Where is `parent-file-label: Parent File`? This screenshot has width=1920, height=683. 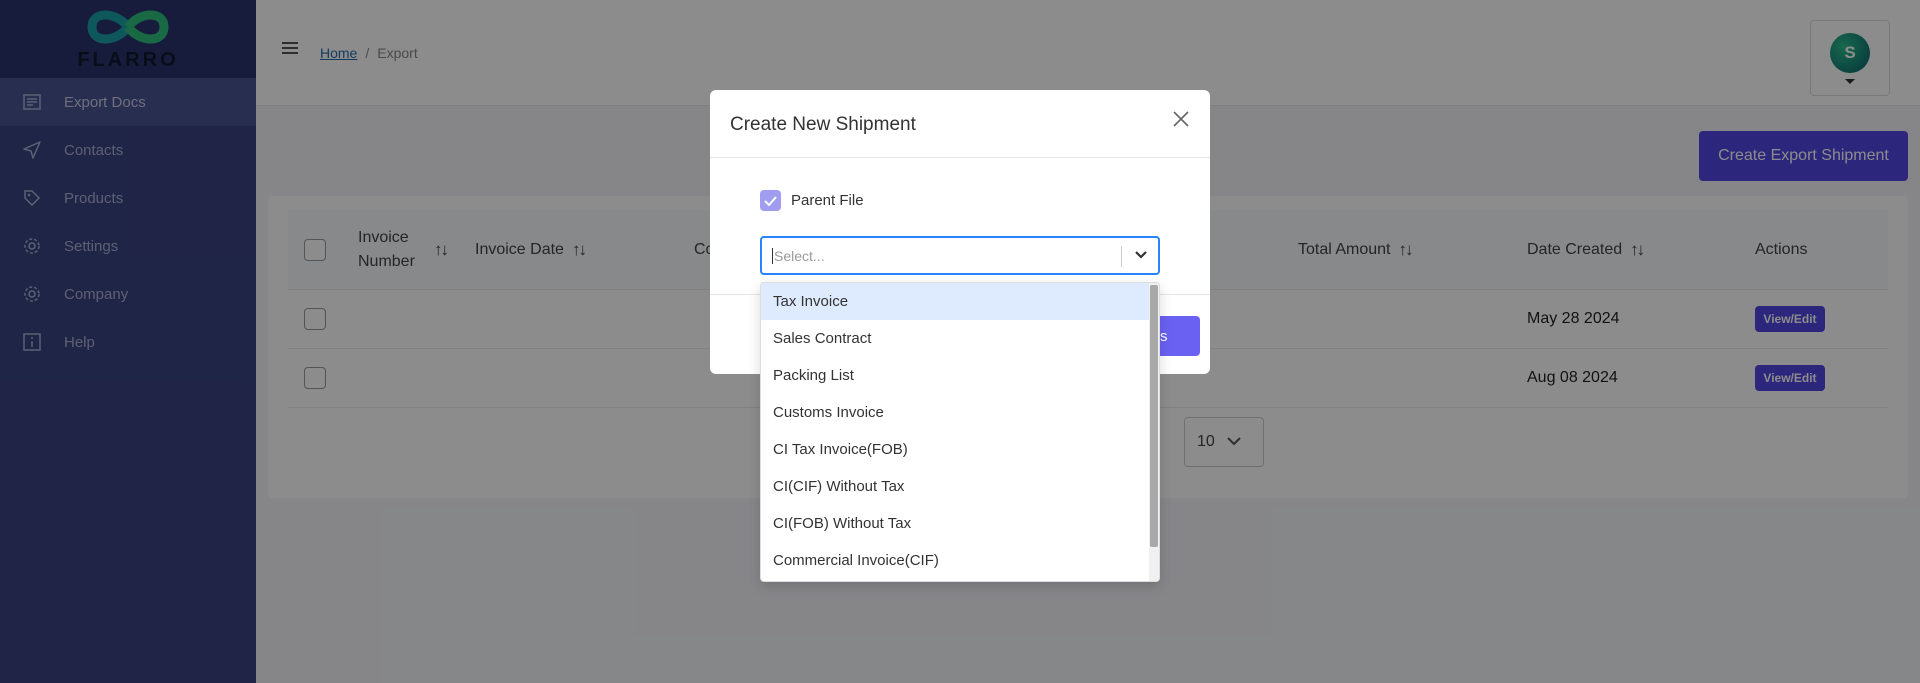
parent-file-label: Parent File is located at coordinates (827, 200).